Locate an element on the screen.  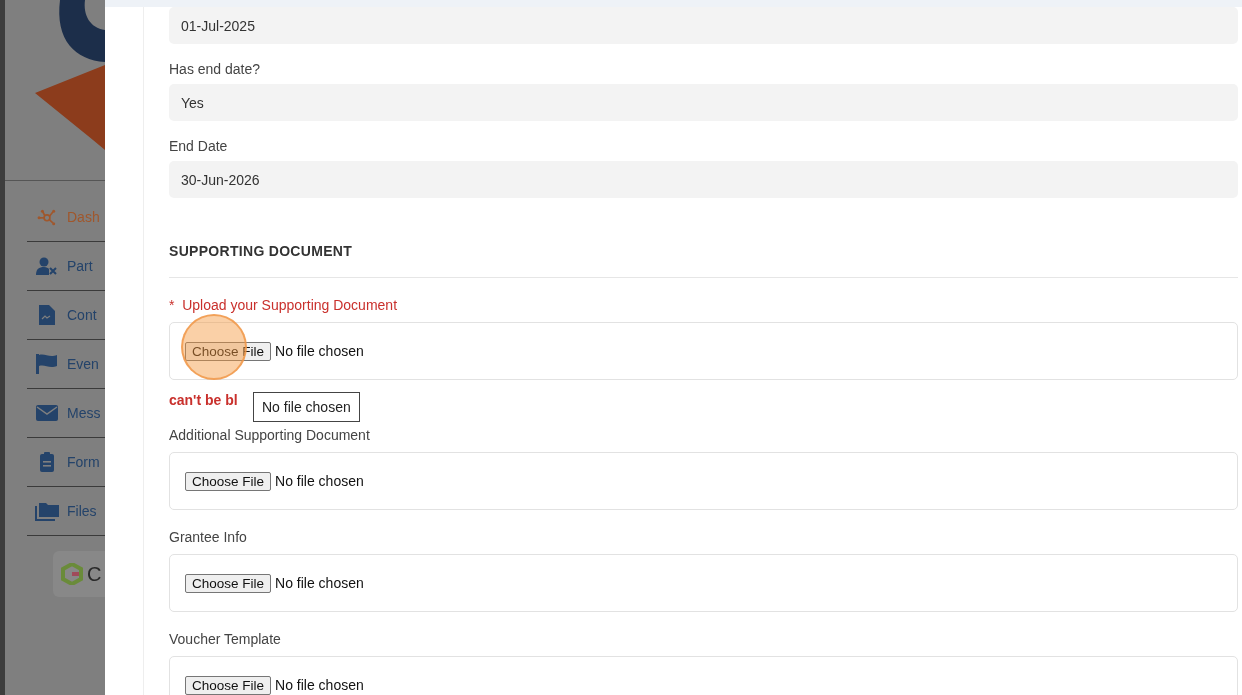
logo-icon is located at coordinates (72, 574).